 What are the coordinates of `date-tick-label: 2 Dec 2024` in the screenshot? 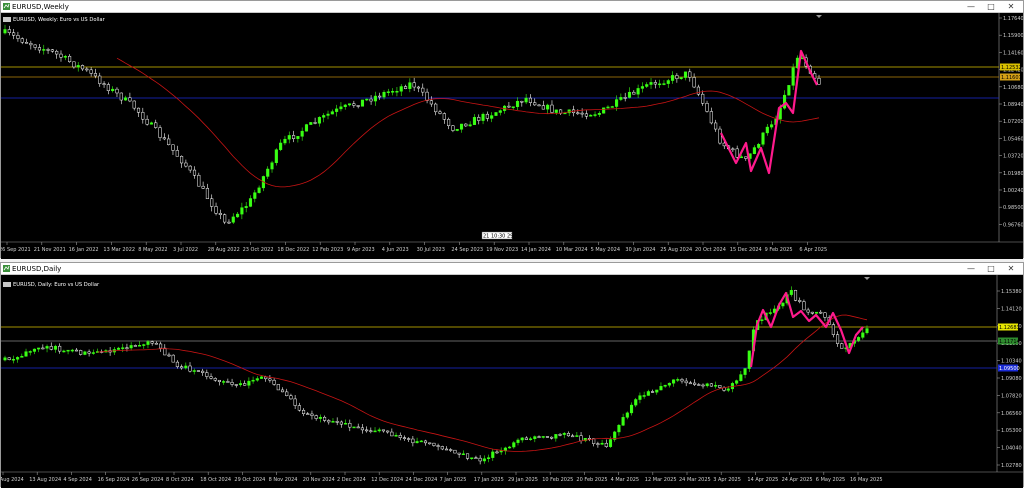 It's located at (351, 480).